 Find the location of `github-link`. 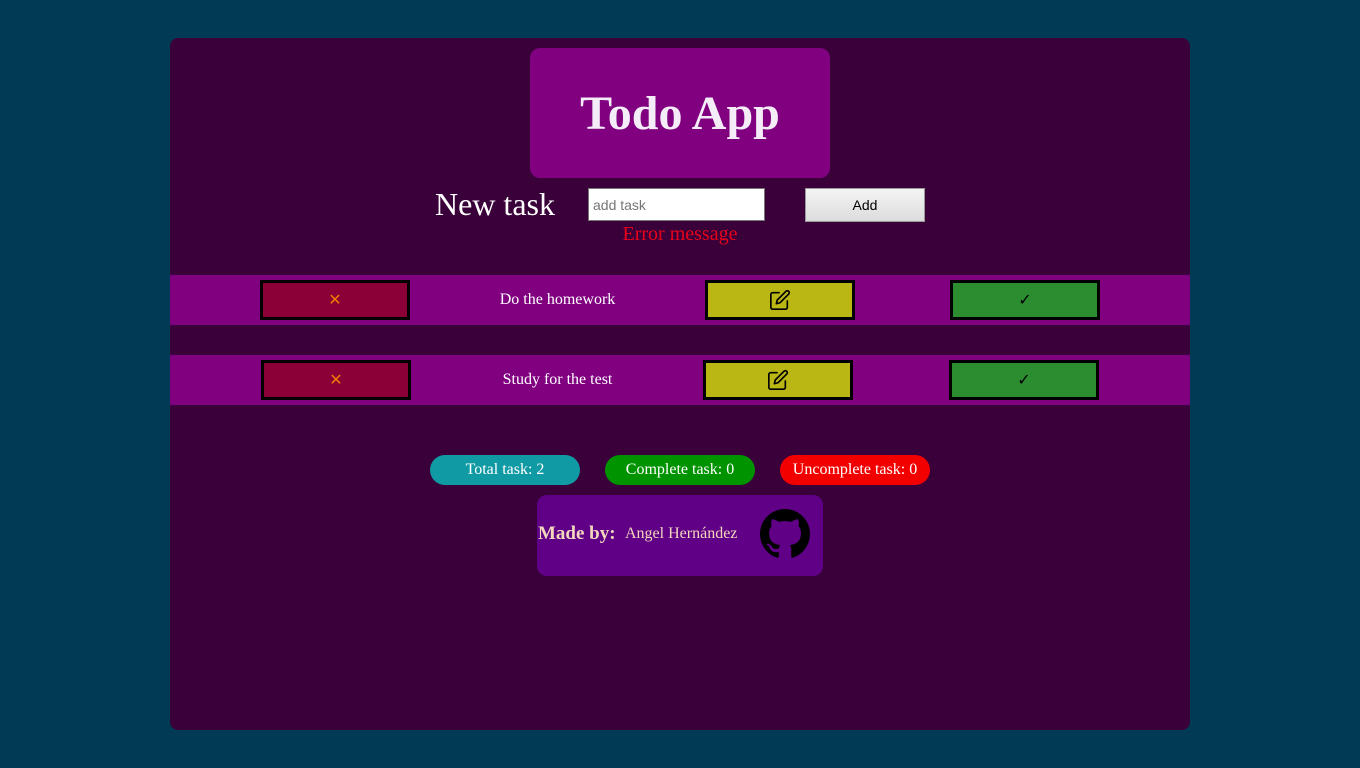

github-link is located at coordinates (785, 534).